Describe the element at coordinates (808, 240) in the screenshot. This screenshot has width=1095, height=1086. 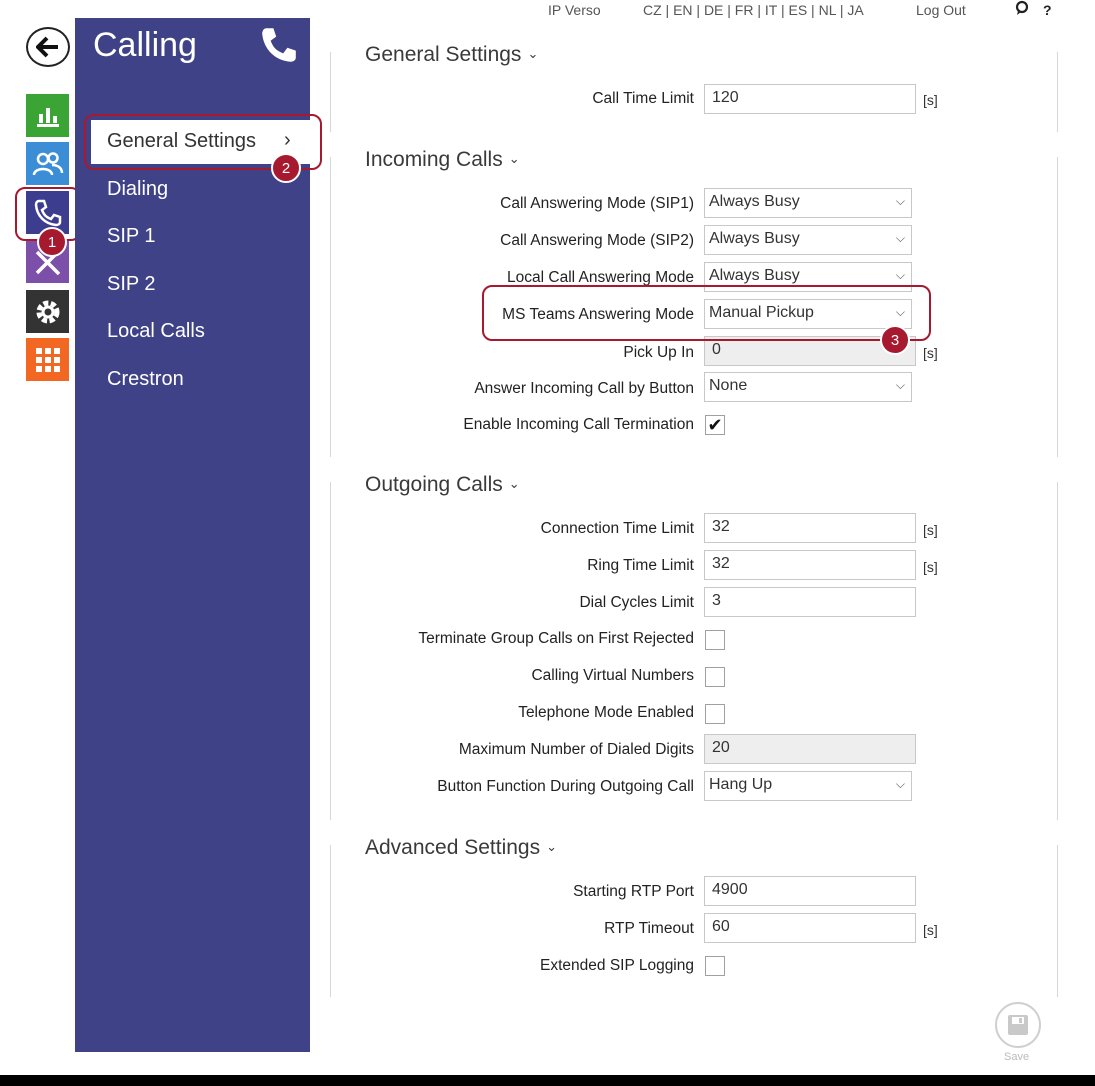
I see `answer-mode-sip2-select: Always Busy ⌵` at that location.